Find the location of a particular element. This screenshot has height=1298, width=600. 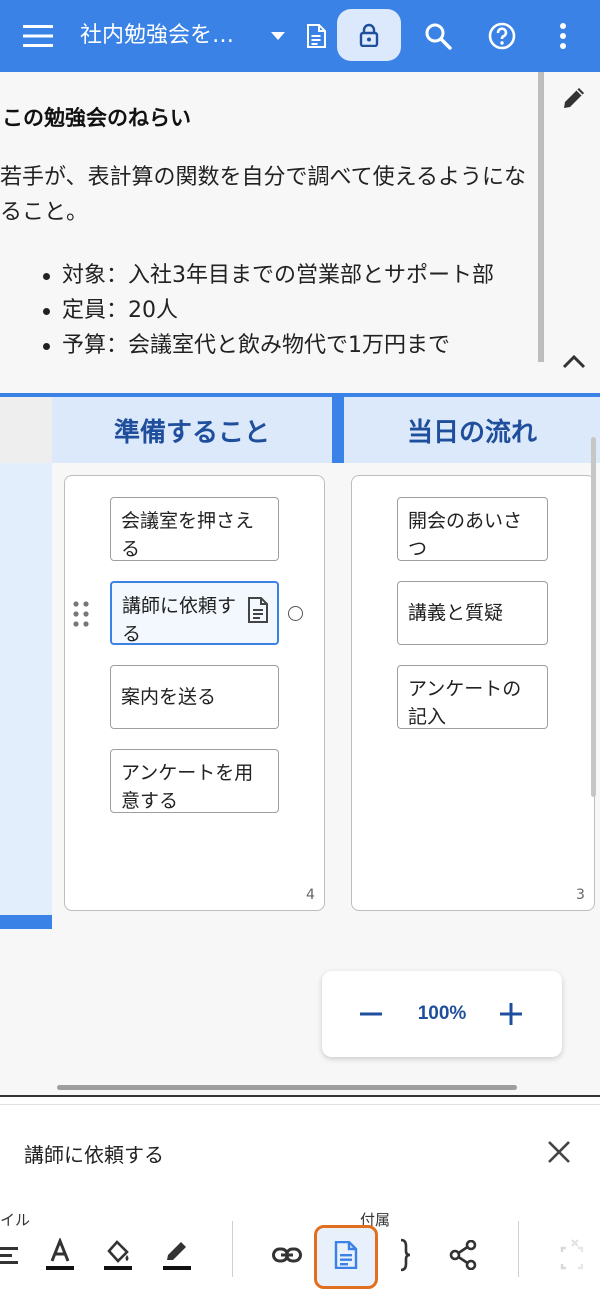

card-connector-handle is located at coordinates (295, 613).